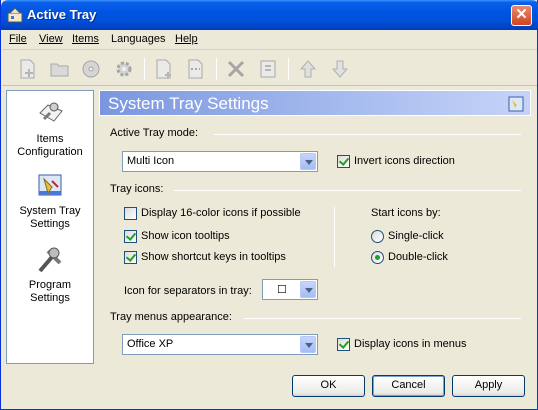  What do you see at coordinates (236, 69) in the screenshot?
I see `delete-icon` at bounding box center [236, 69].